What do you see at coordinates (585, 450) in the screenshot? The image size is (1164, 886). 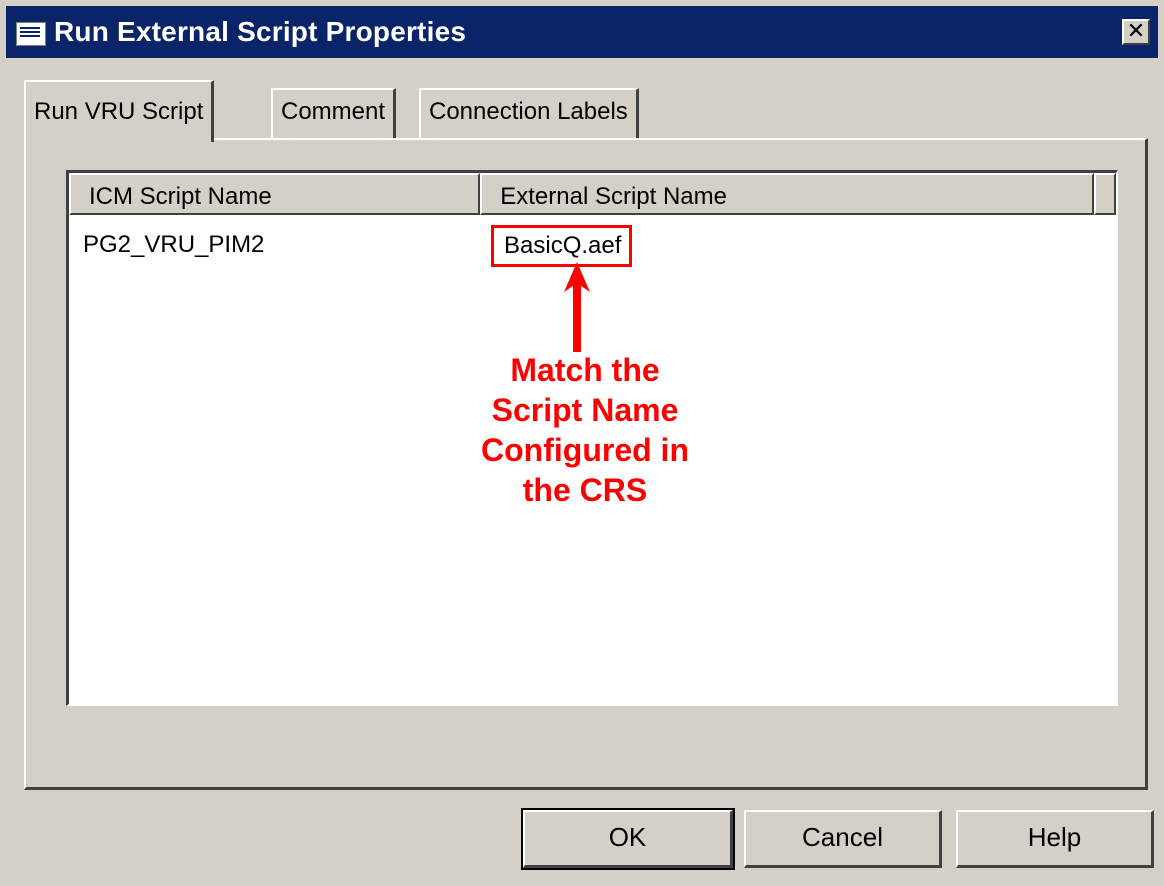 I see `annotation-line: Configured in` at bounding box center [585, 450].